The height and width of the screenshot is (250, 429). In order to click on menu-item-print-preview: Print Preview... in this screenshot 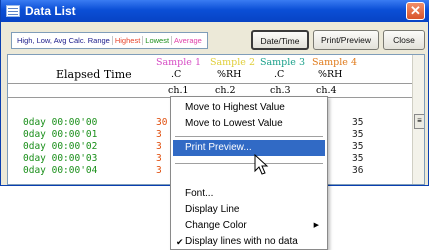, I will do `click(249, 148)`.